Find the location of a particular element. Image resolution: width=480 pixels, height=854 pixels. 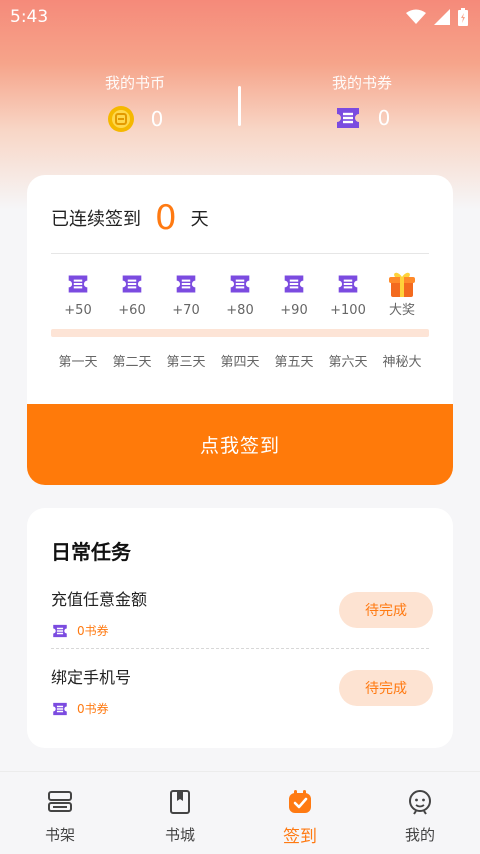

reward-day-5: +90 is located at coordinates (294, 294).